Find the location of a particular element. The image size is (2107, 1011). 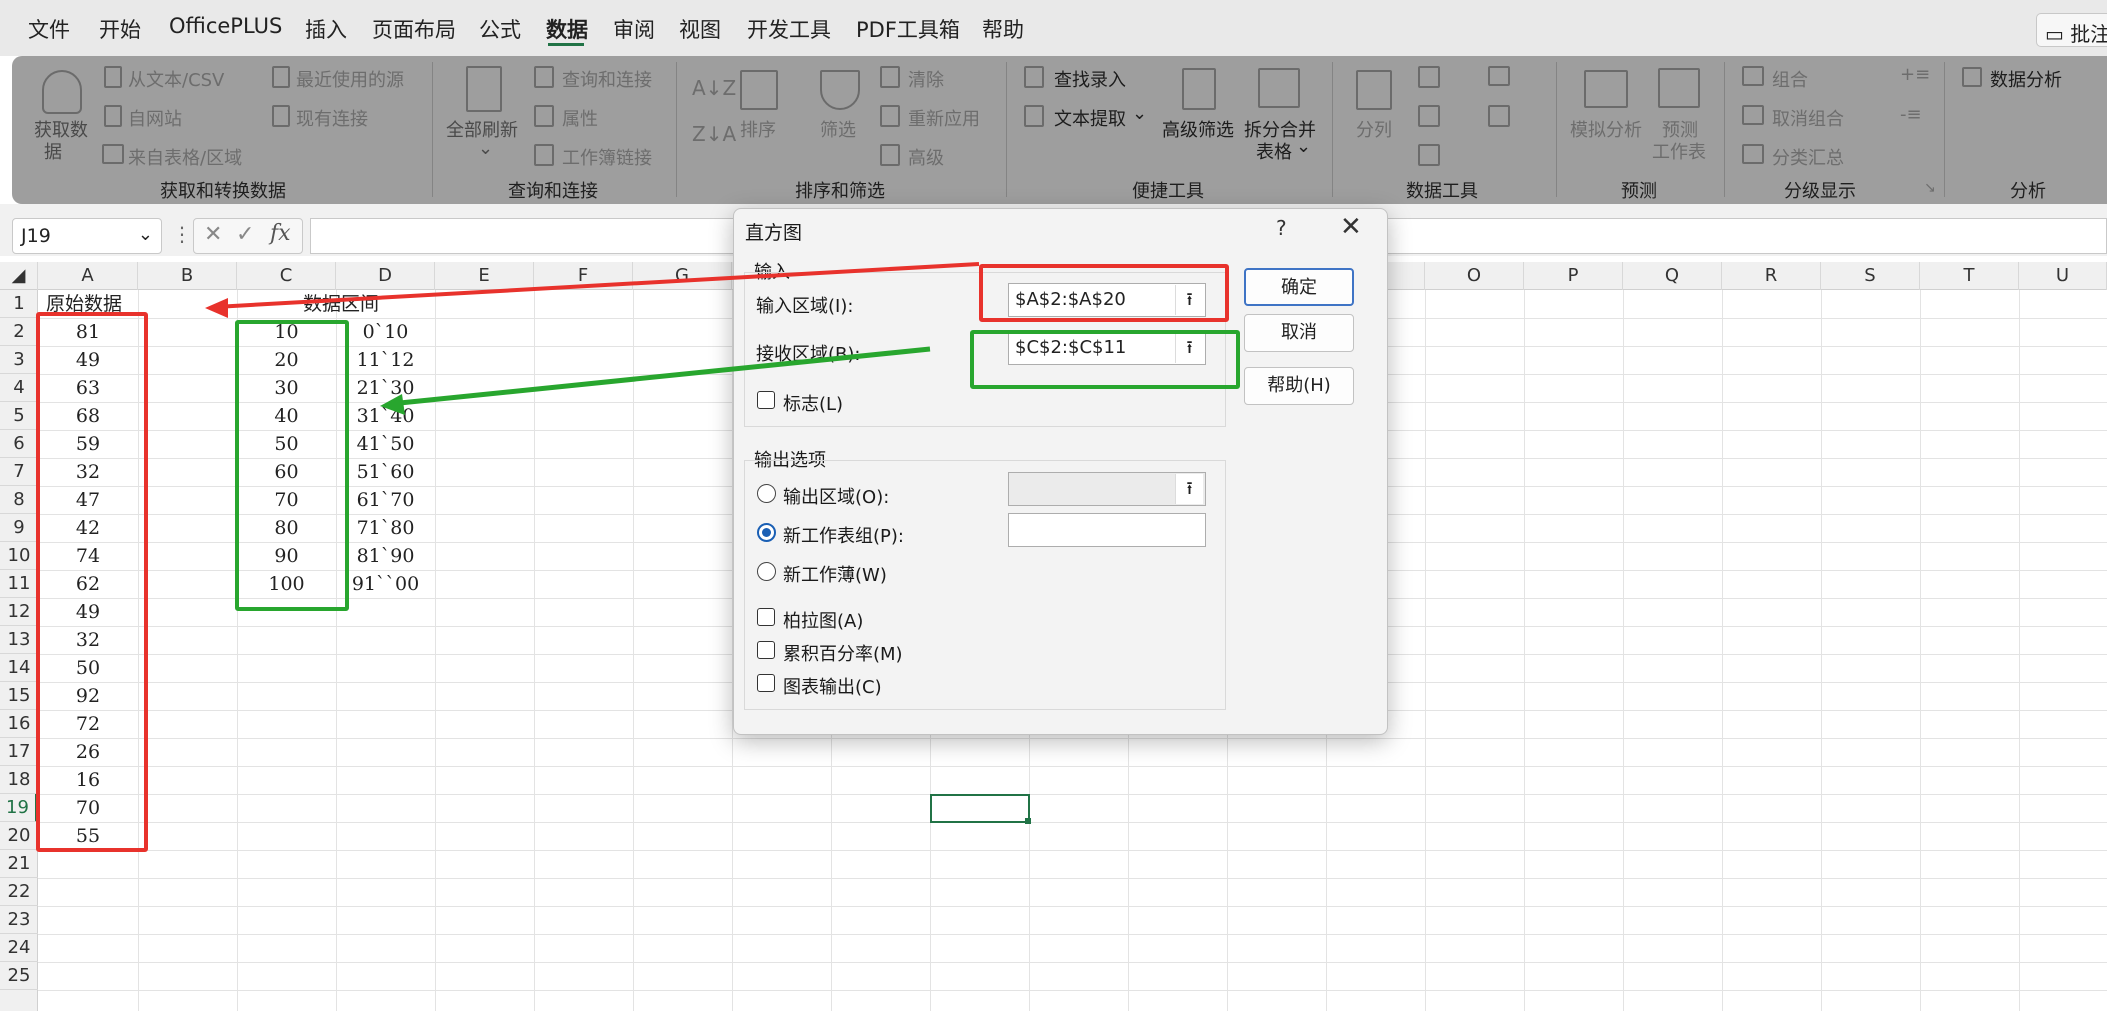

red-arrow-line is located at coordinates (597, 285).